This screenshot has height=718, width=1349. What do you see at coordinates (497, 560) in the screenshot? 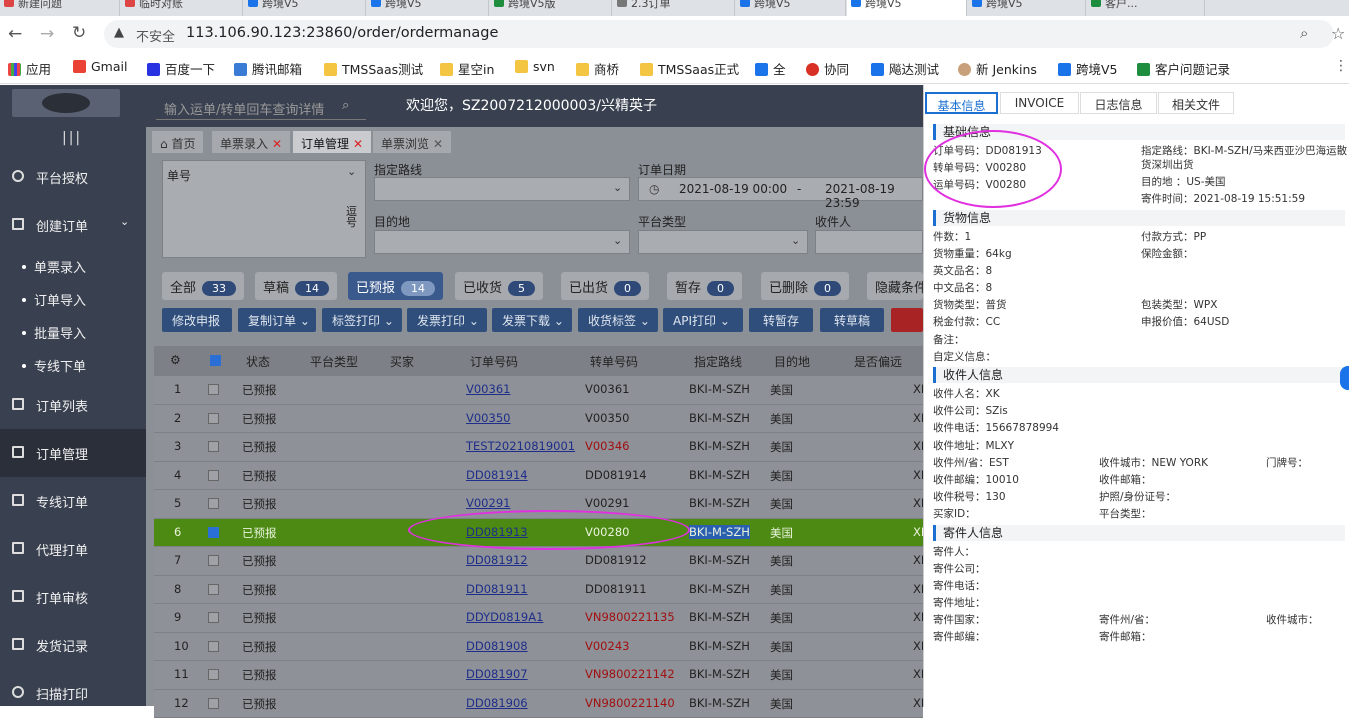
I see `order-no-link: DD081912` at bounding box center [497, 560].